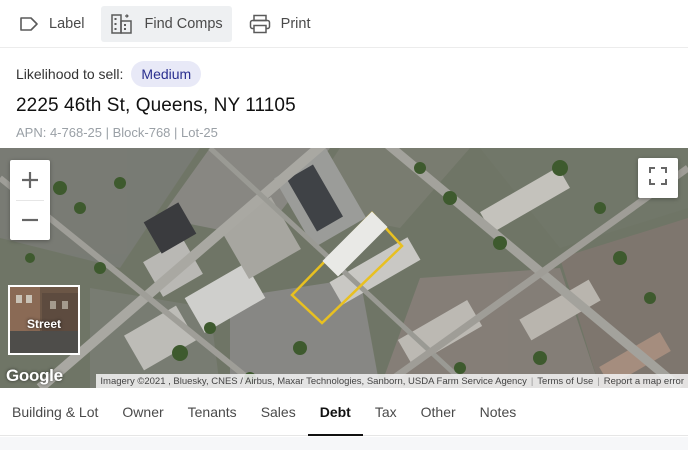 This screenshot has height=450, width=688. Describe the element at coordinates (43, 324) in the screenshot. I see `street-view-label: Street` at that location.